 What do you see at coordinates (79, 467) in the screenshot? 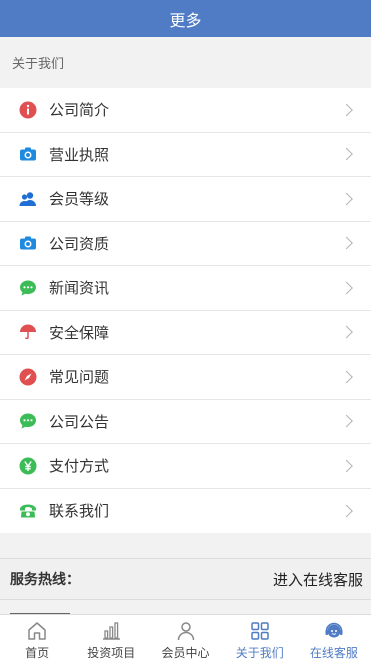
I see `menu-item-label: 支付方式` at bounding box center [79, 467].